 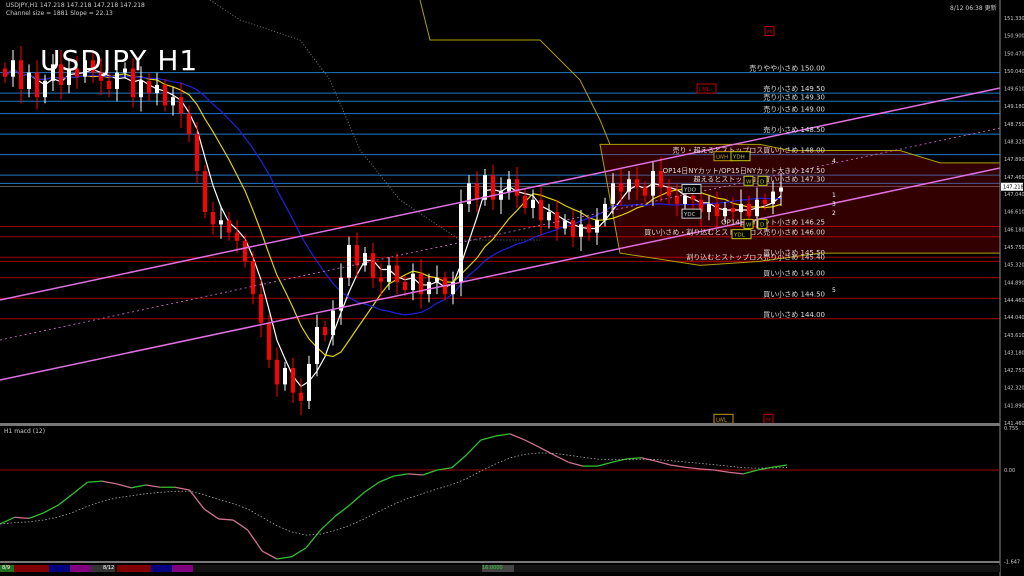 I want to click on marker-label: LWL, so click(x=722, y=420).